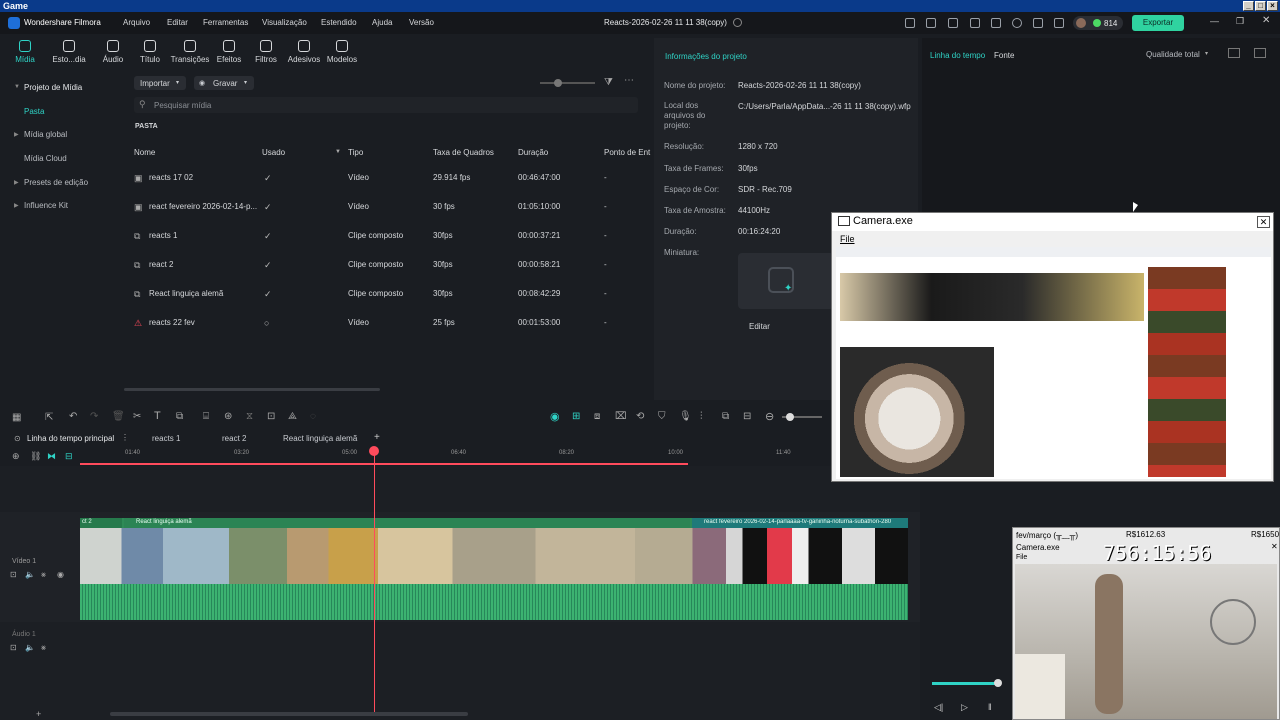 The width and height of the screenshot is (1280, 720). I want to click on tool-titulo: Título, so click(150, 52).